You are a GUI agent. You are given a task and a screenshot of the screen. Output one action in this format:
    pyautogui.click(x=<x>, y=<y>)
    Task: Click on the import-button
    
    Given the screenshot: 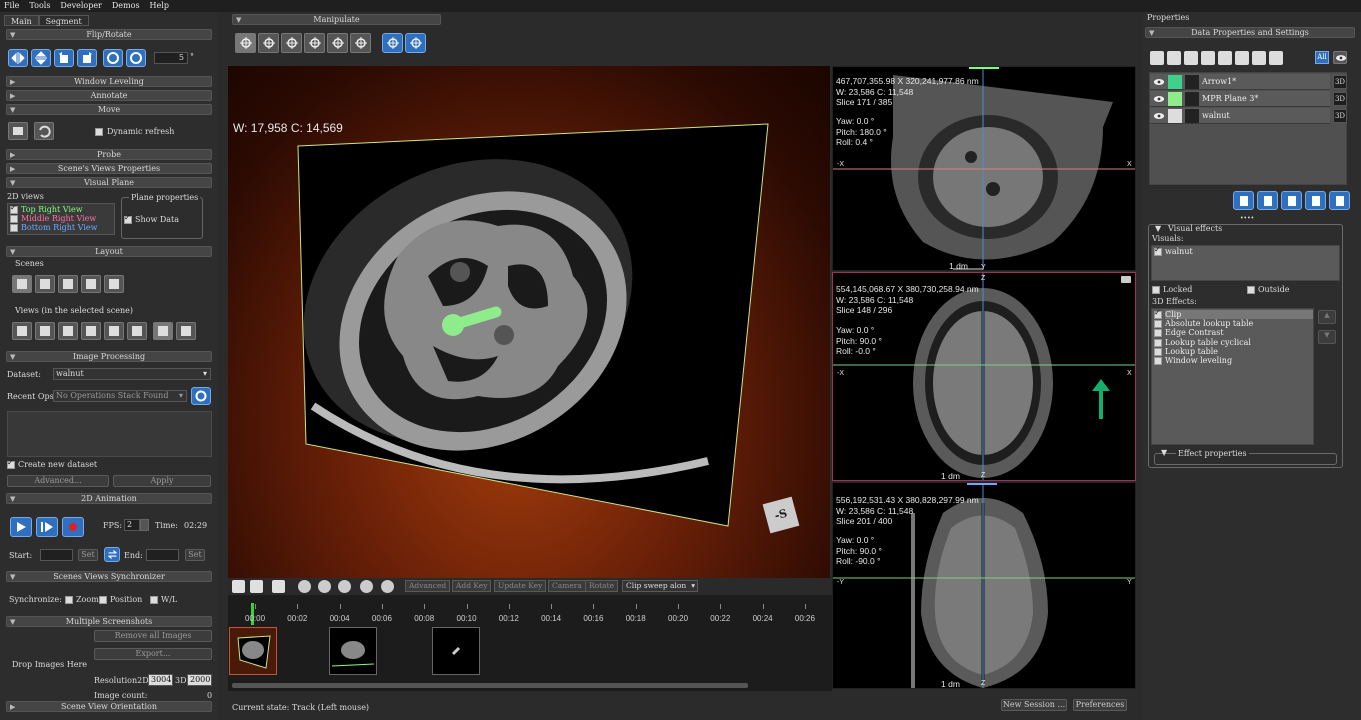 What is the action you would take?
    pyautogui.click(x=1291, y=200)
    